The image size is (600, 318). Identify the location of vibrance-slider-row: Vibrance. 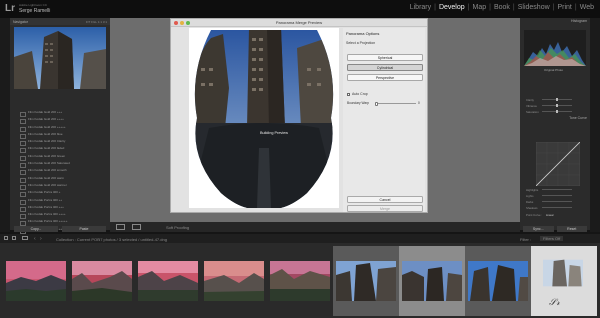
(555, 106).